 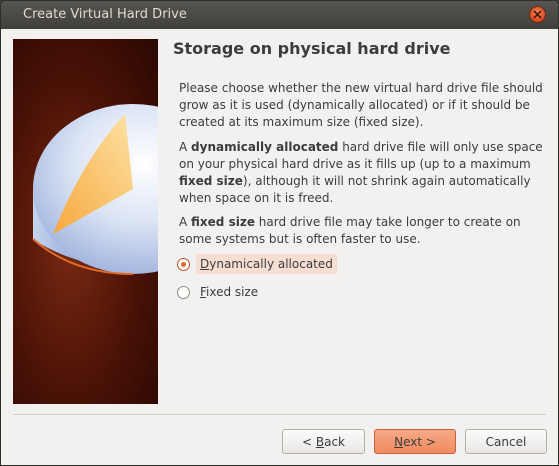 What do you see at coordinates (105, 14) in the screenshot?
I see `window-title: Create Virtual Hard Drive` at bounding box center [105, 14].